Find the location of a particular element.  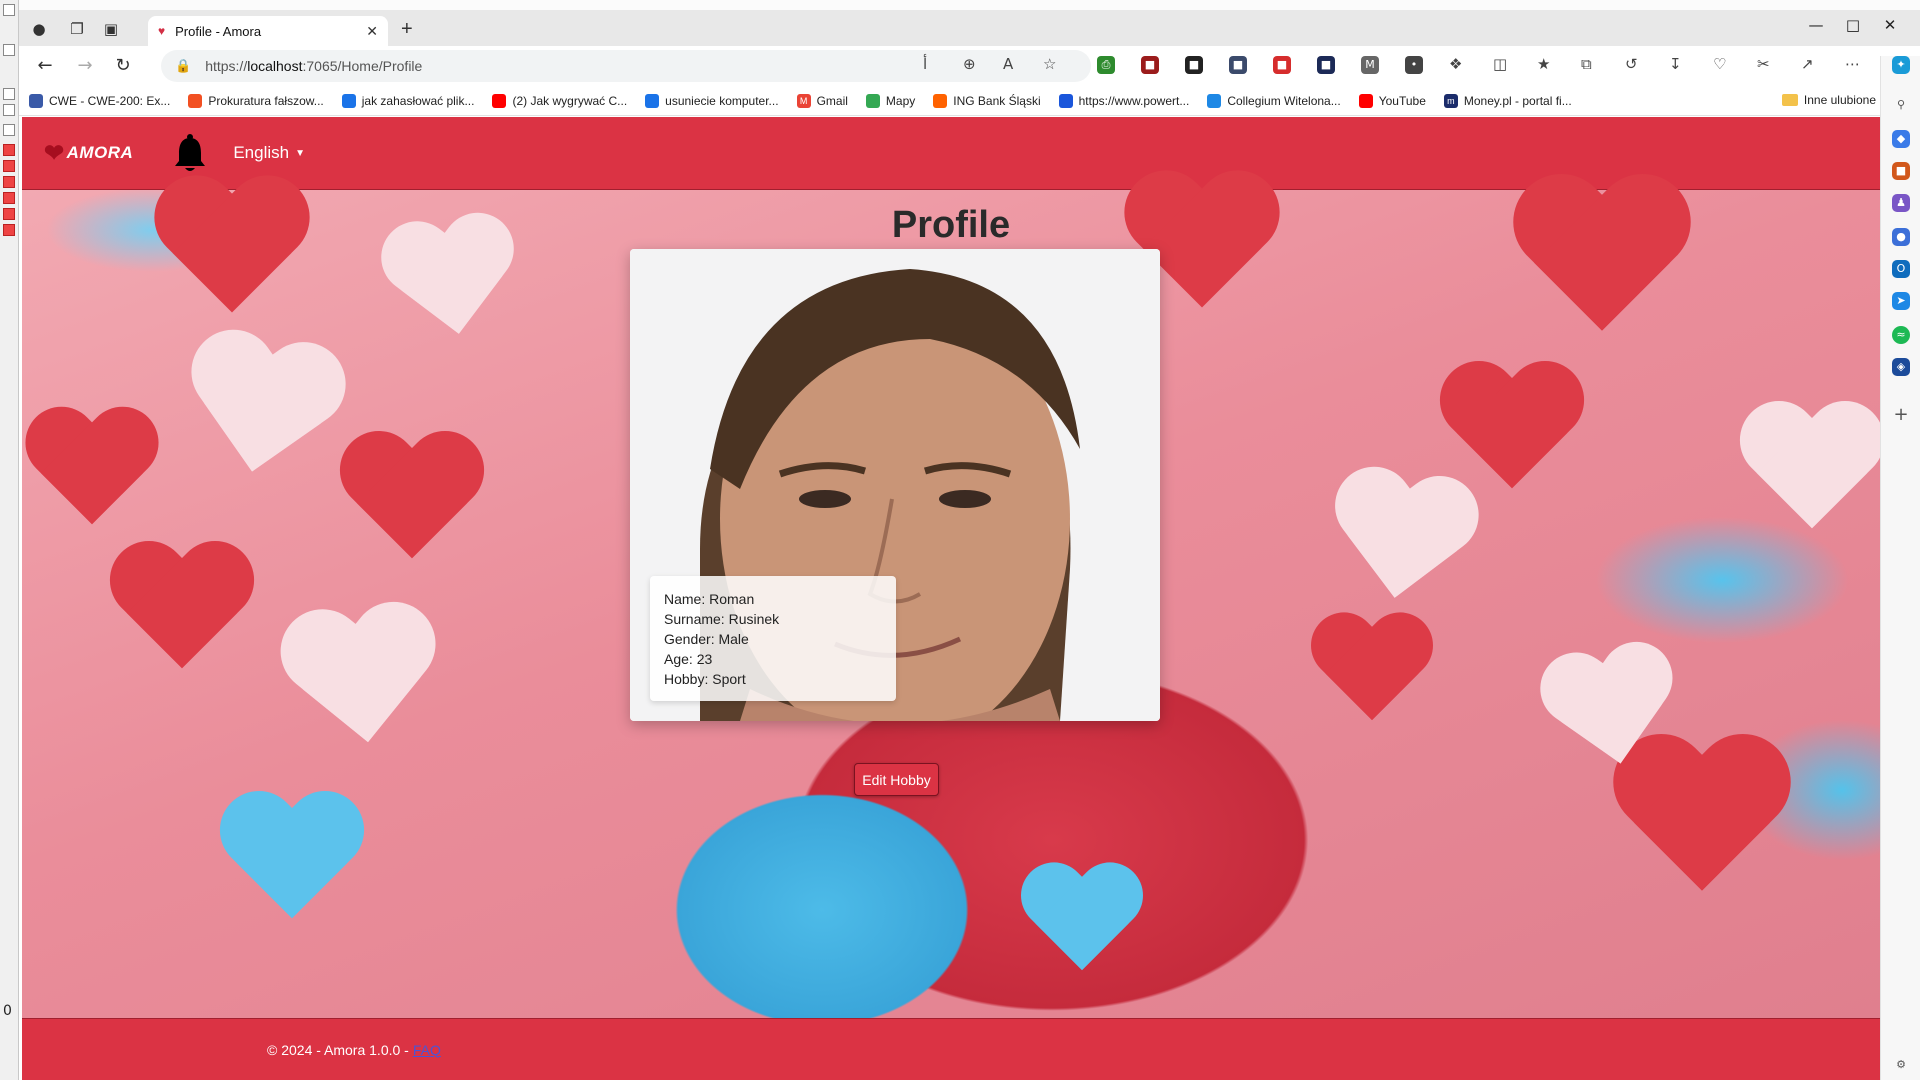

tab-title: Profile - Amora is located at coordinates (218, 31).